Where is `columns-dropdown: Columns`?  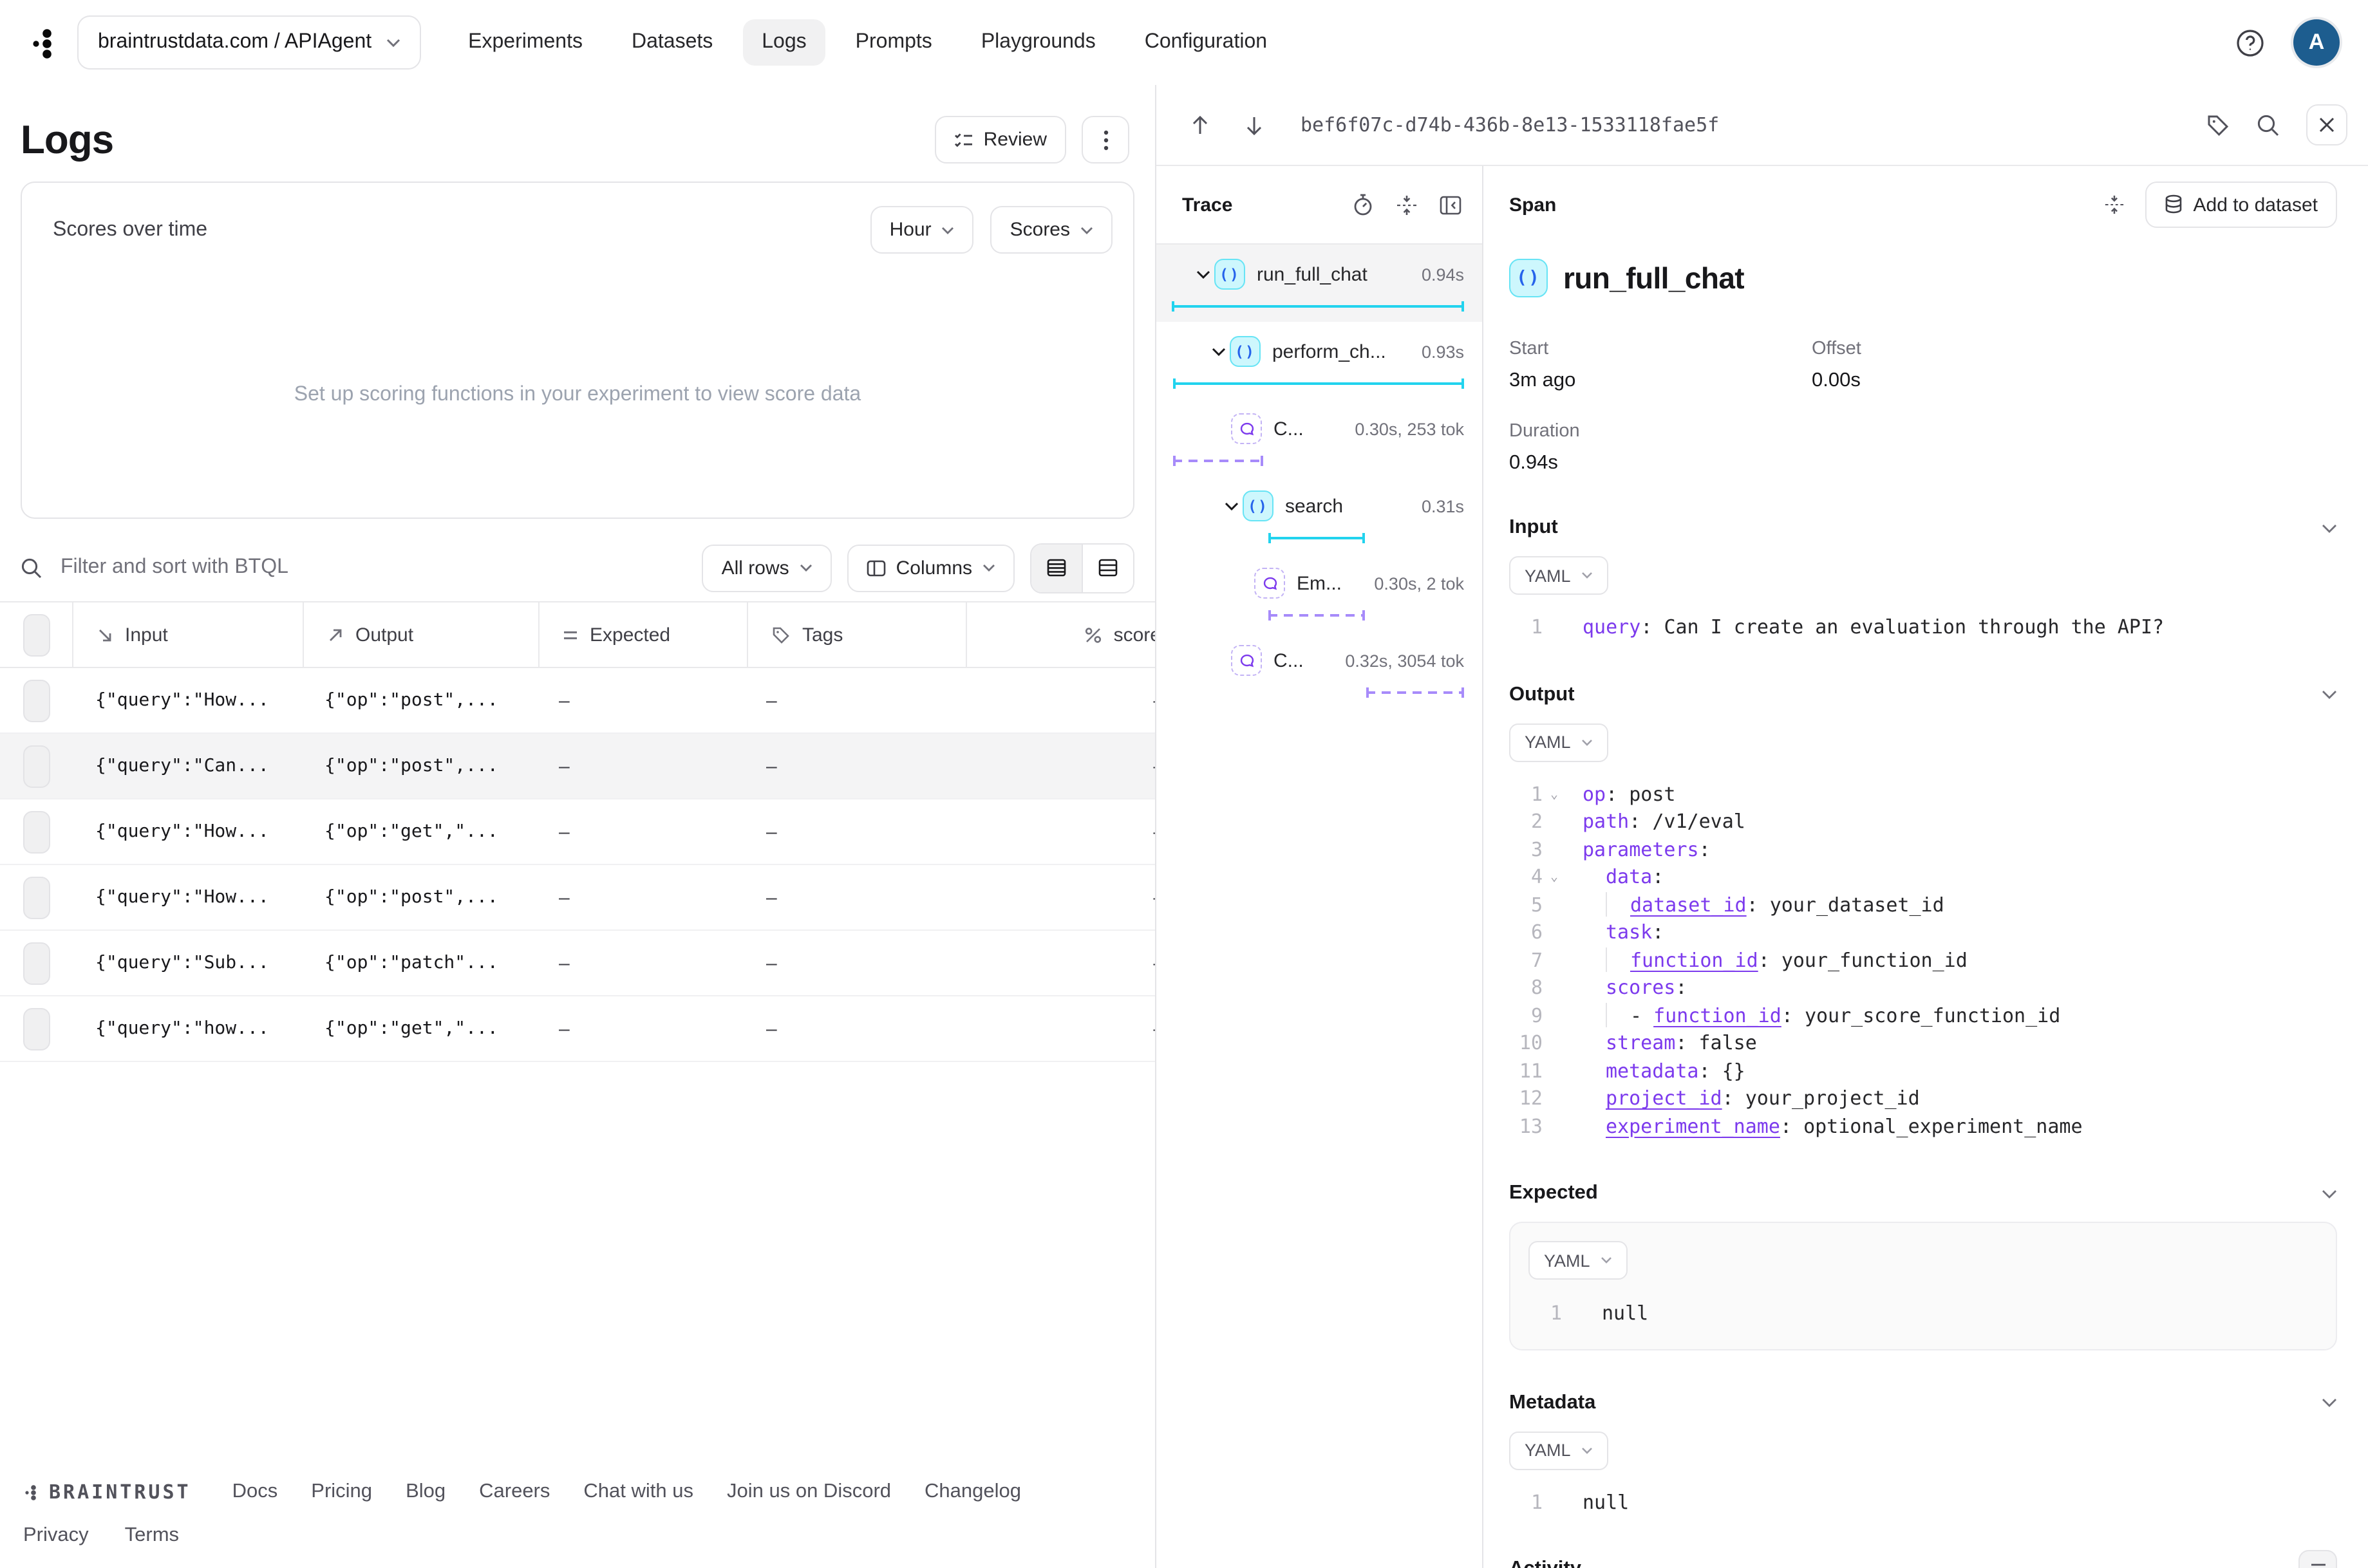 columns-dropdown: Columns is located at coordinates (931, 568).